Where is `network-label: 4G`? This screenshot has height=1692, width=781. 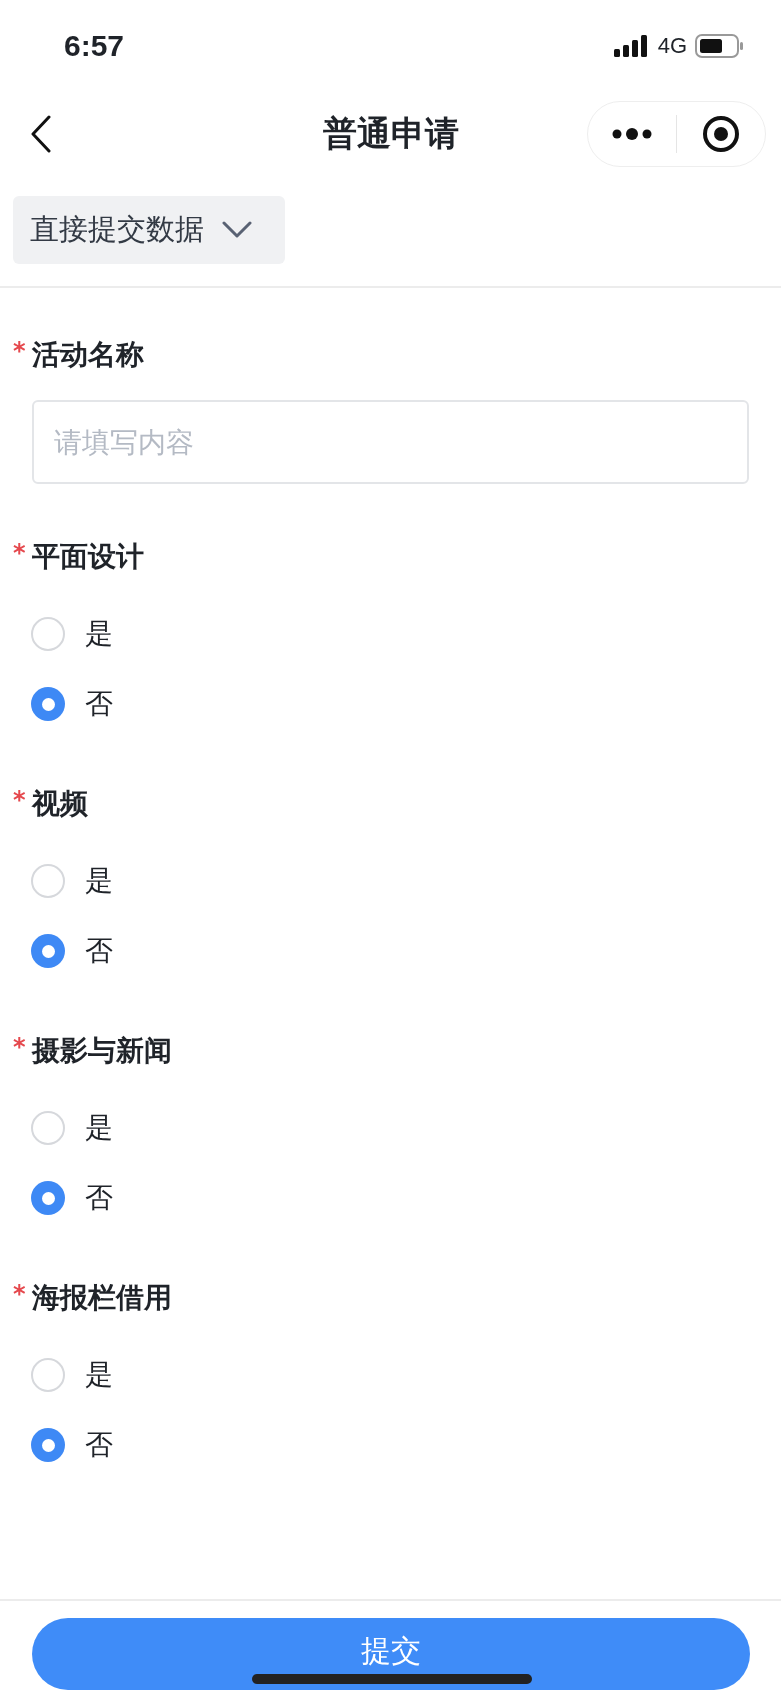 network-label: 4G is located at coordinates (672, 46).